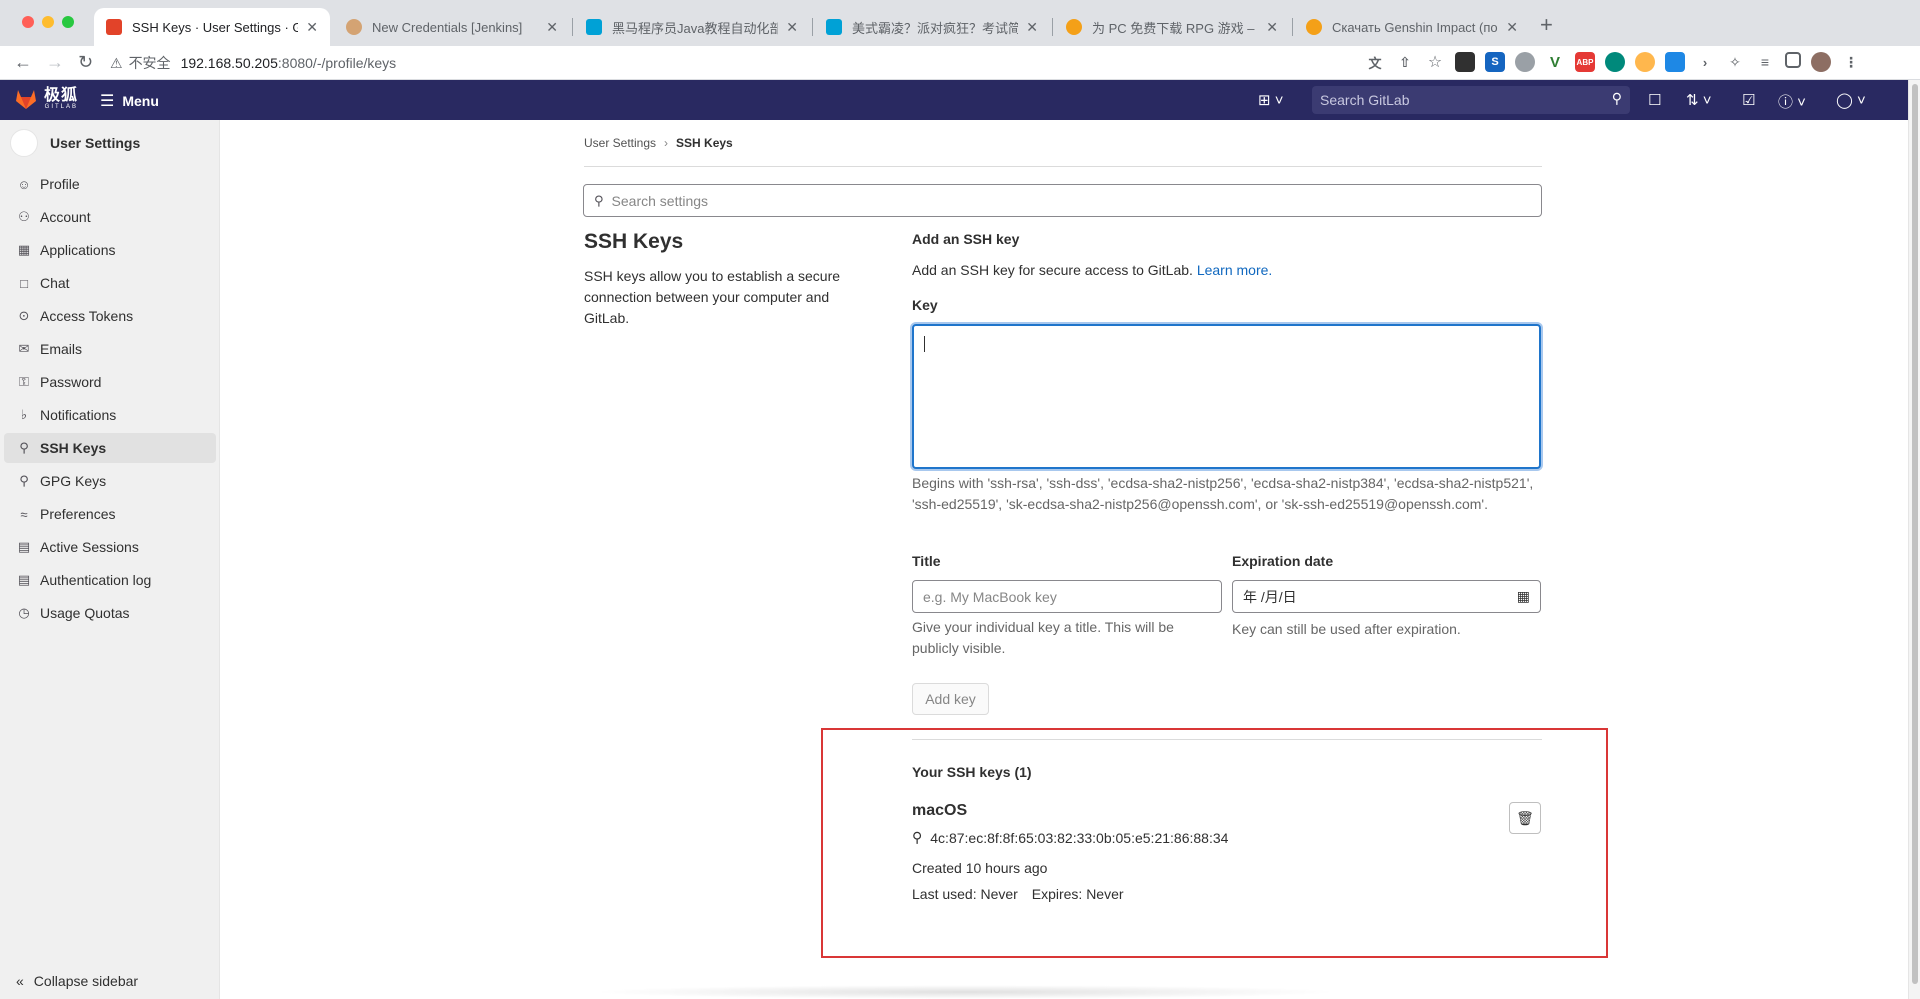 This screenshot has width=1920, height=999. I want to click on chevron-right-icon: ›, so click(666, 143).